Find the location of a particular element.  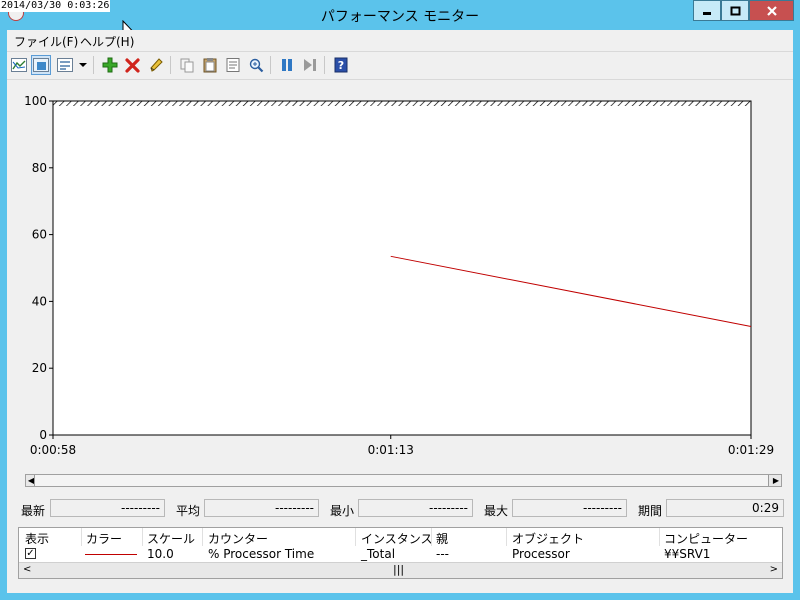

help-icon: ? is located at coordinates (341, 65).